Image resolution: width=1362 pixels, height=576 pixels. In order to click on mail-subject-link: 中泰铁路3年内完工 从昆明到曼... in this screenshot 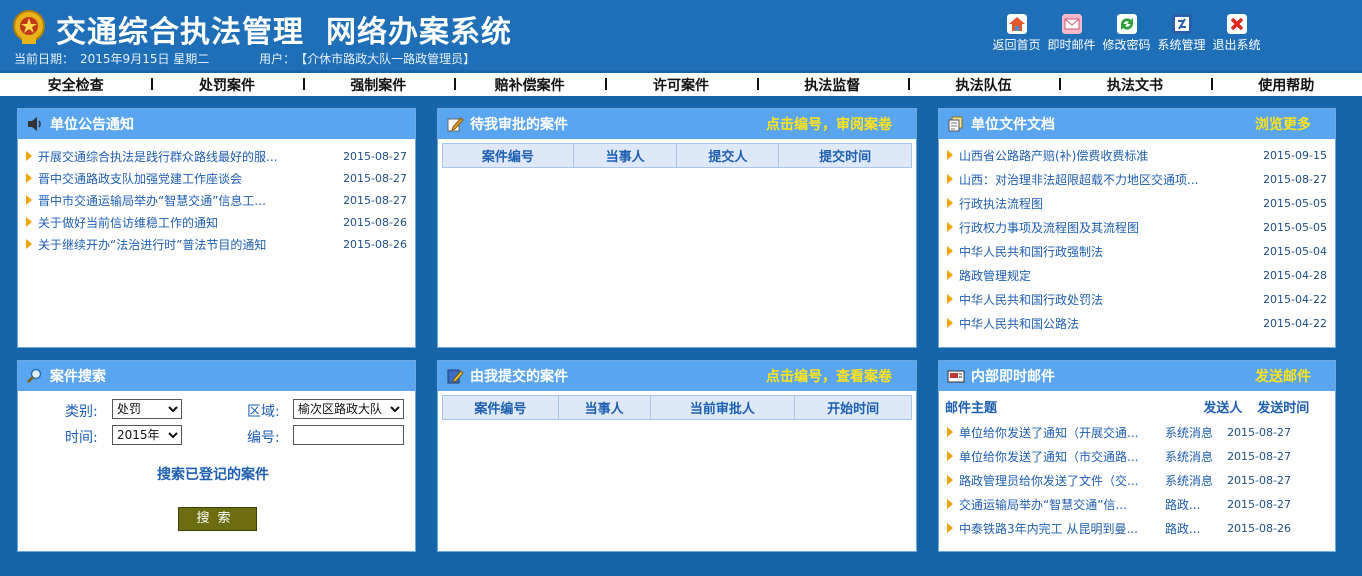, I will do `click(1062, 528)`.